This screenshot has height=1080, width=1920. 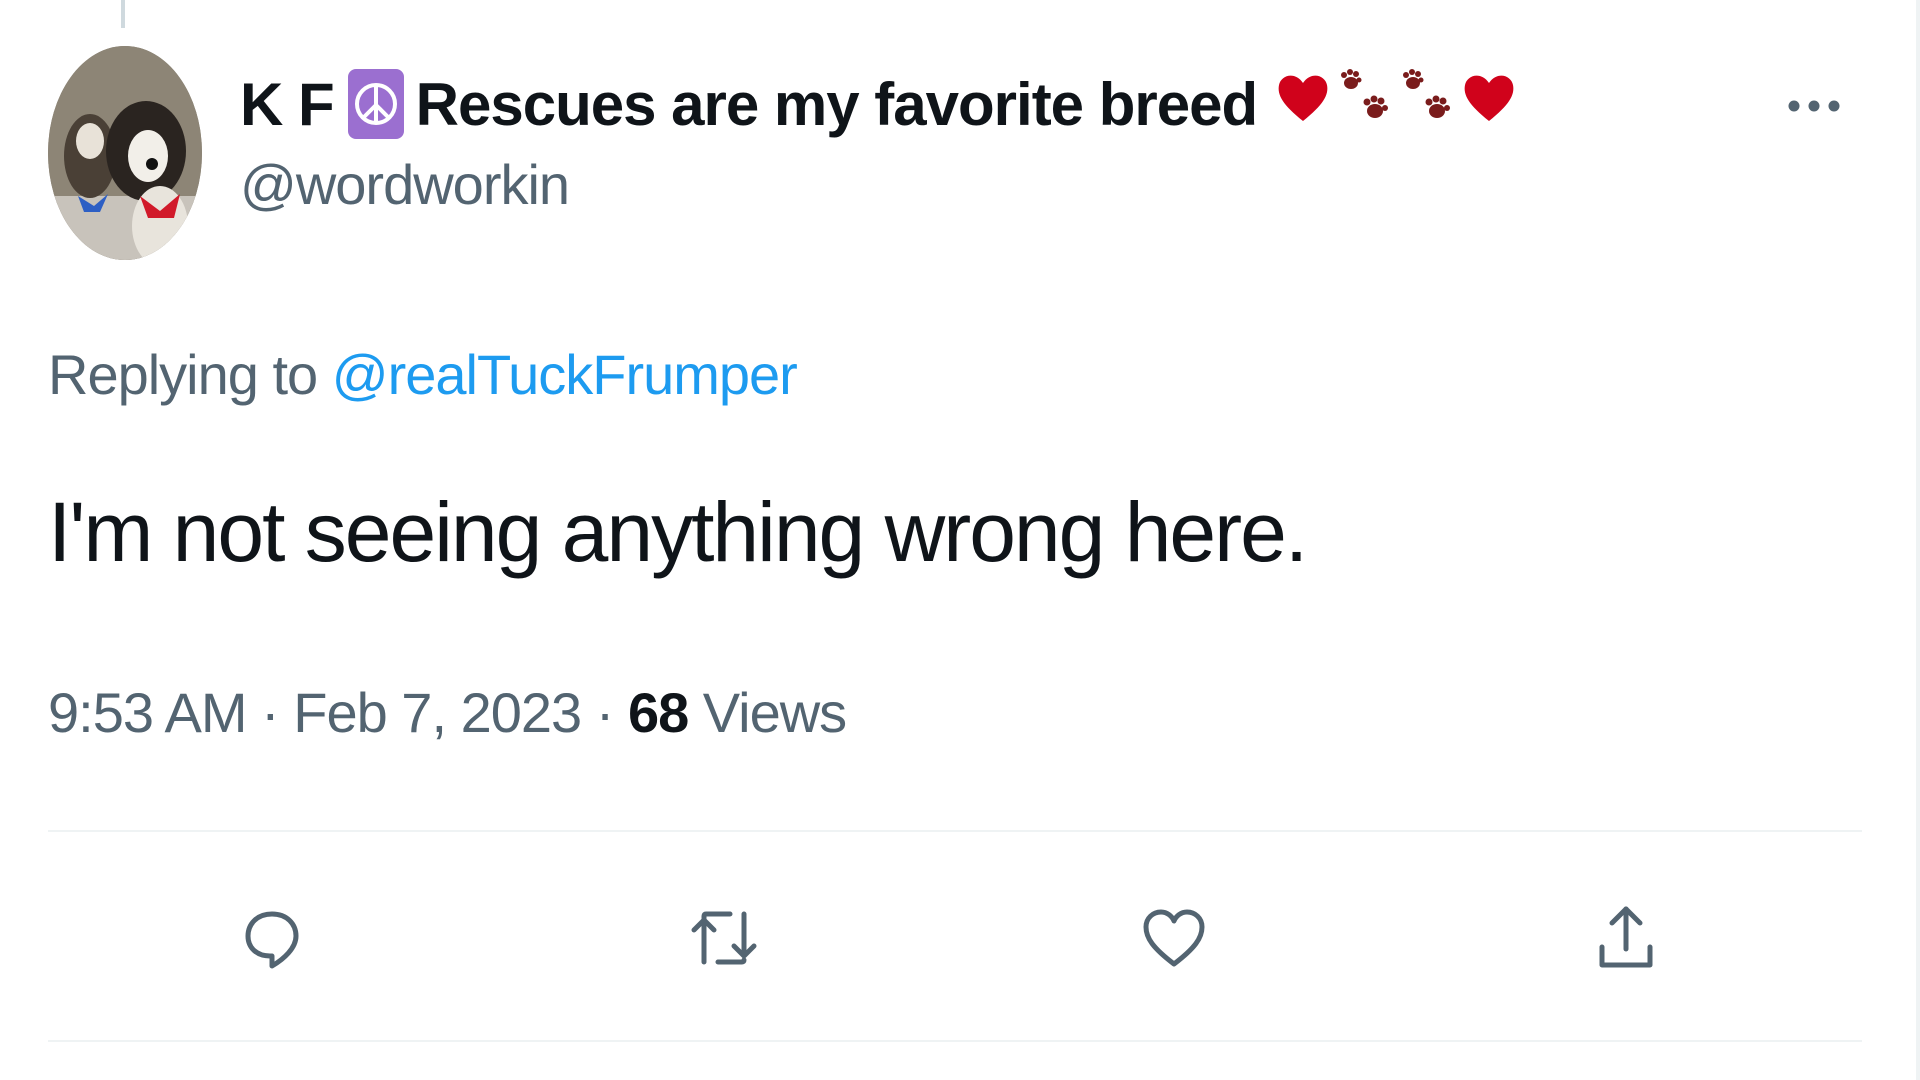 I want to click on tweet-date-link: Feb 7, 2023, so click(x=437, y=712).